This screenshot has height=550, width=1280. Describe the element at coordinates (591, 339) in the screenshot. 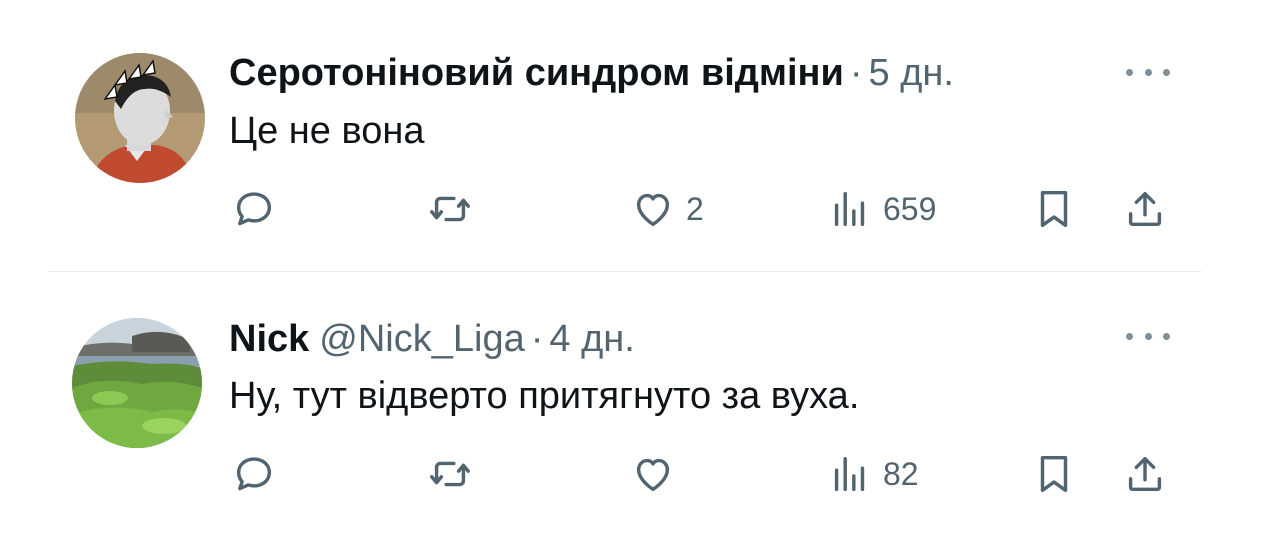

I see `timestamp: 4 дн.` at that location.